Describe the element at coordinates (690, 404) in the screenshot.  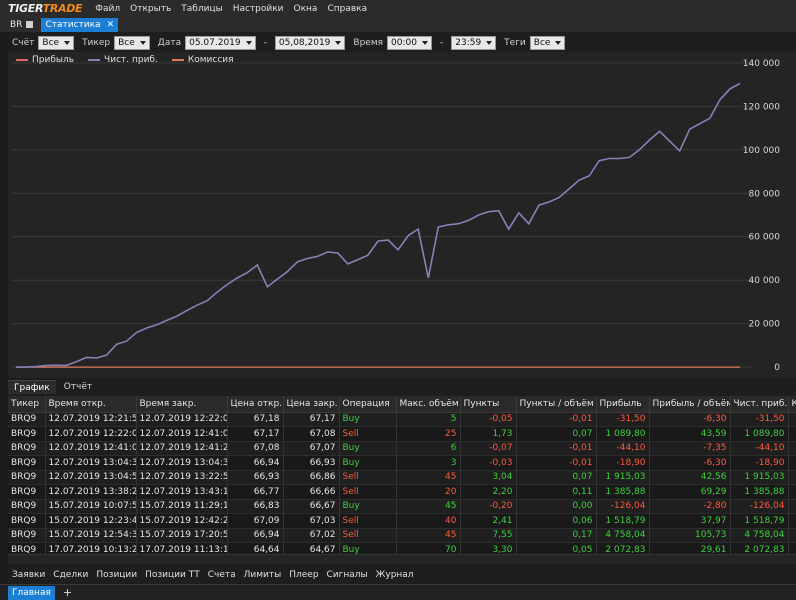
I see `column-header: Прибыль / объём` at that location.